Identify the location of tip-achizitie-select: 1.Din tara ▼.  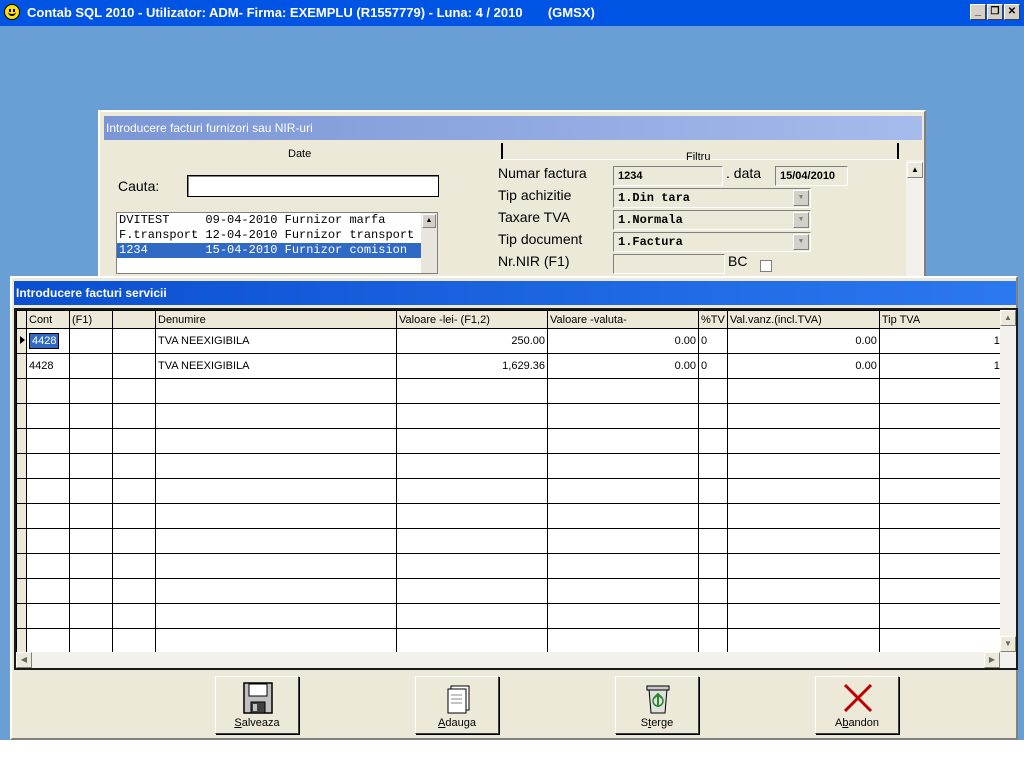
(712, 198).